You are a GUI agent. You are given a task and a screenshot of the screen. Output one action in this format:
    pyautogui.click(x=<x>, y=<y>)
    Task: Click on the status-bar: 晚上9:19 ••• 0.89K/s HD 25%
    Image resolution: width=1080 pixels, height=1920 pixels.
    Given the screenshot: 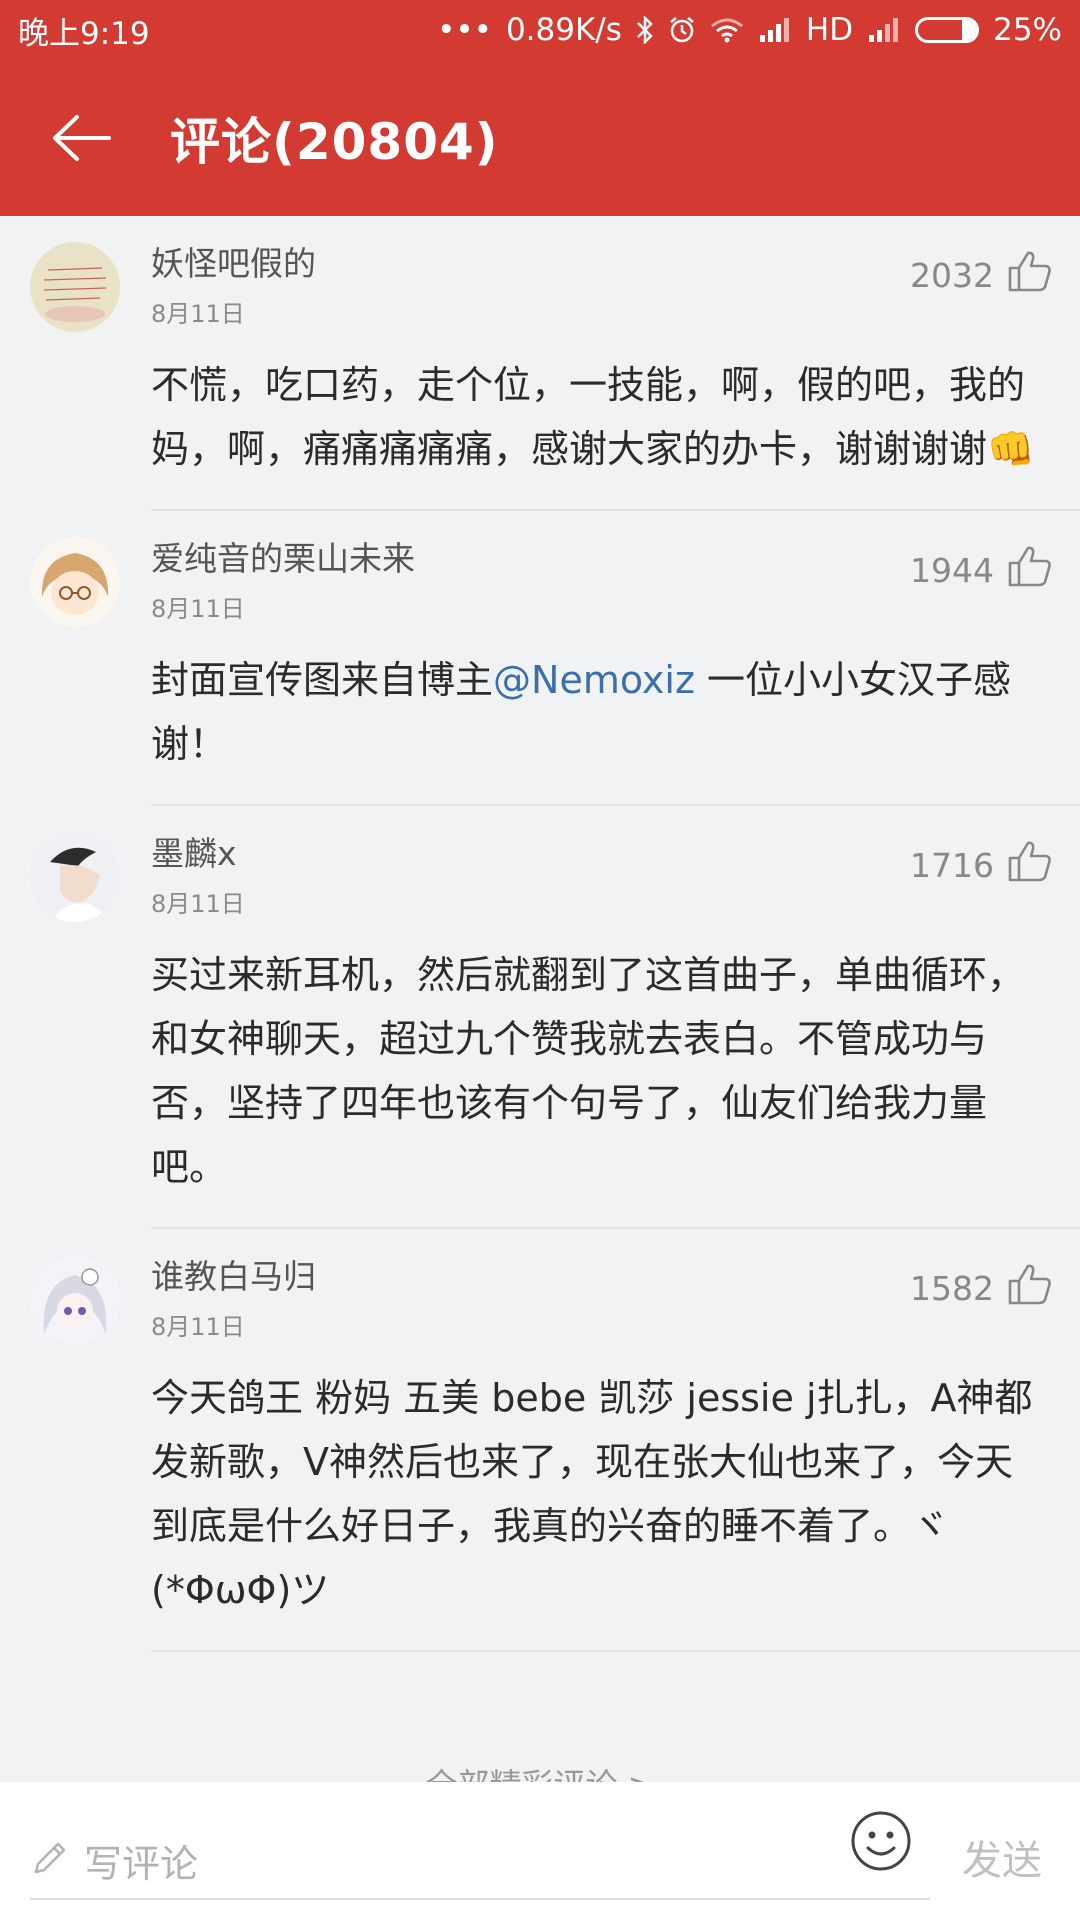 What is the action you would take?
    pyautogui.click(x=540, y=30)
    